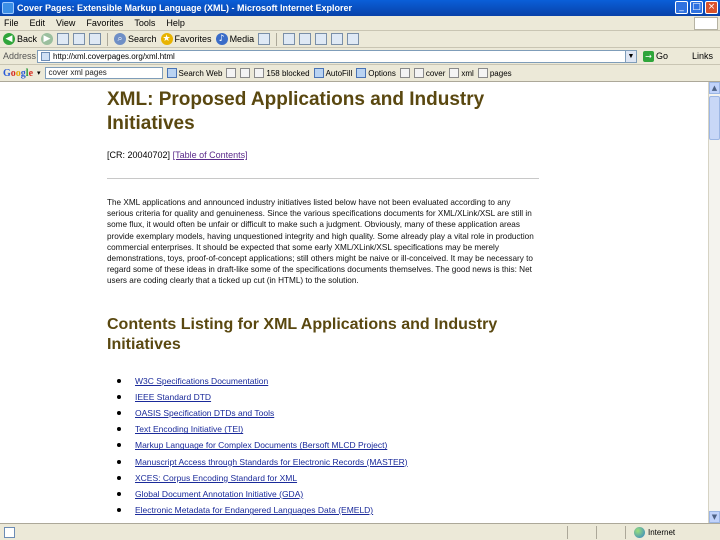 This screenshot has width=720, height=540. What do you see at coordinates (714, 517) in the screenshot?
I see `scroll-down-icon: ▼` at bounding box center [714, 517].